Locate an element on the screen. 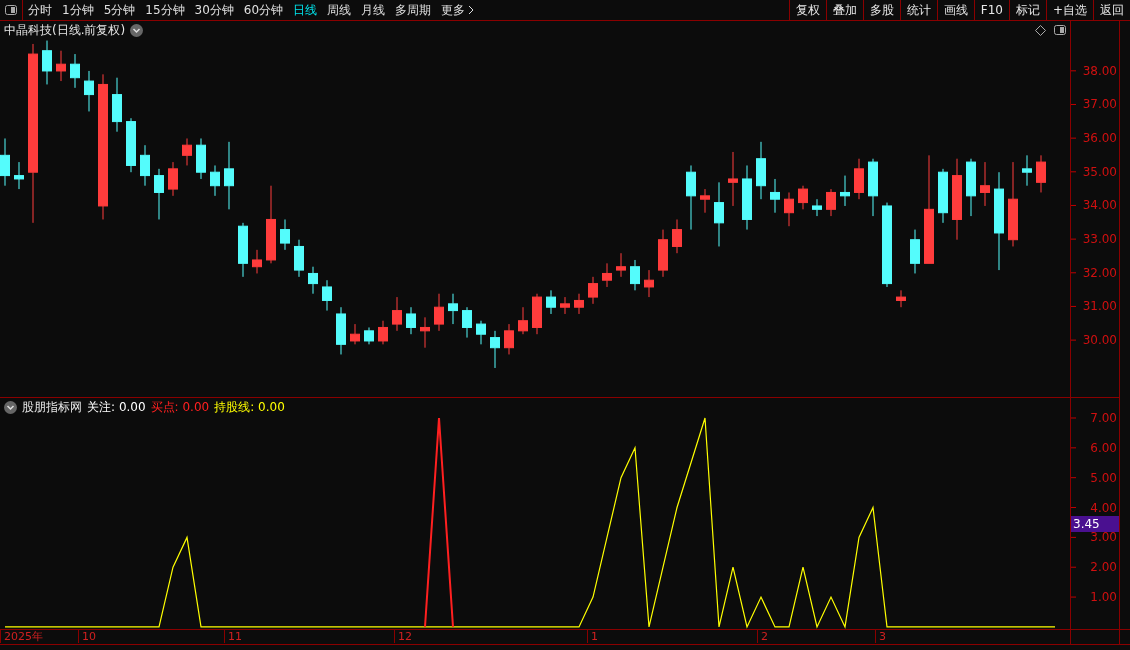 The image size is (1130, 650). legend-item: 关注: 0.00 is located at coordinates (116, 407).